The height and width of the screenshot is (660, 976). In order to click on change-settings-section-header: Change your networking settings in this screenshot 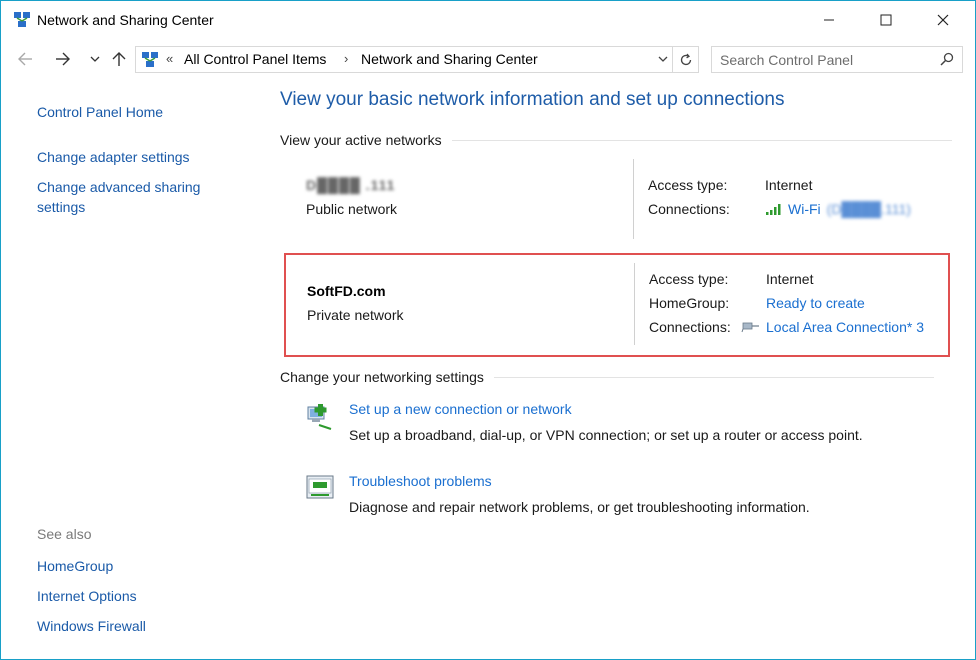, I will do `click(620, 377)`.